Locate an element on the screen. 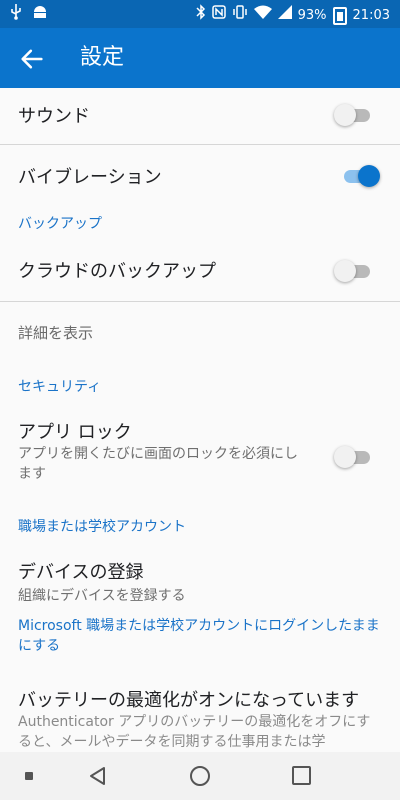 The height and width of the screenshot is (800, 400). setting-app-lock-description: アプリを開くたびに画面のロックを必須にします is located at coordinates (158, 464).